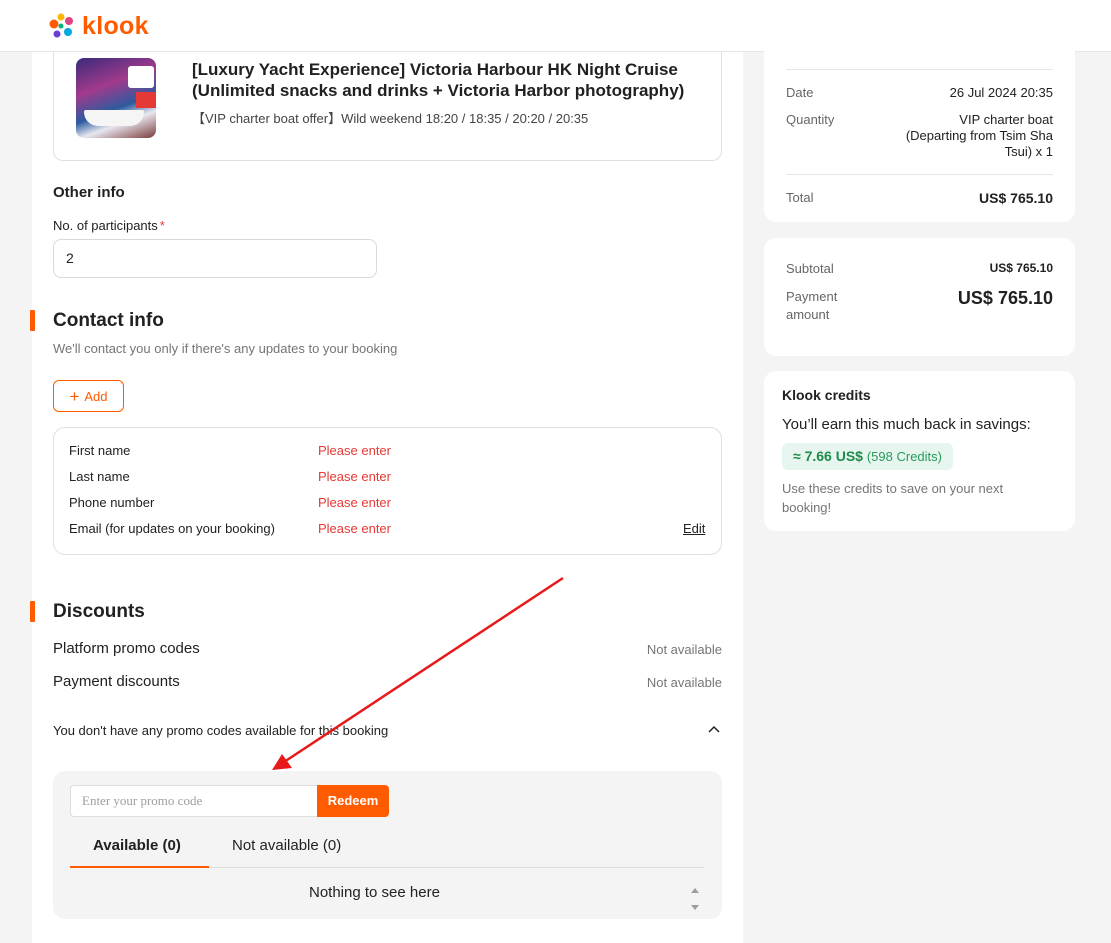 The height and width of the screenshot is (943, 1111). Describe the element at coordinates (162, 225) in the screenshot. I see `required-mark: *` at that location.